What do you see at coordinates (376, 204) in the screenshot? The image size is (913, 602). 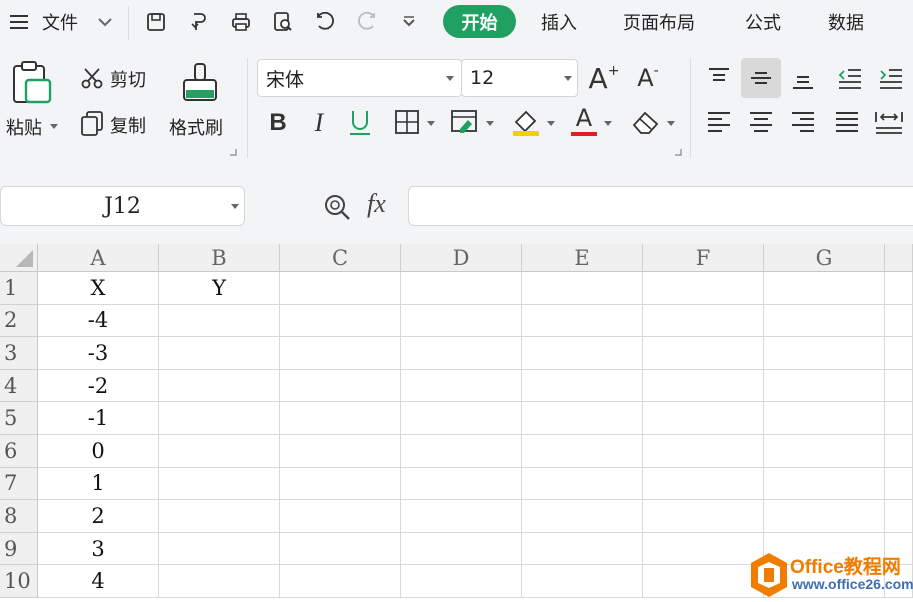 I see `insert-function-icon: fx` at bounding box center [376, 204].